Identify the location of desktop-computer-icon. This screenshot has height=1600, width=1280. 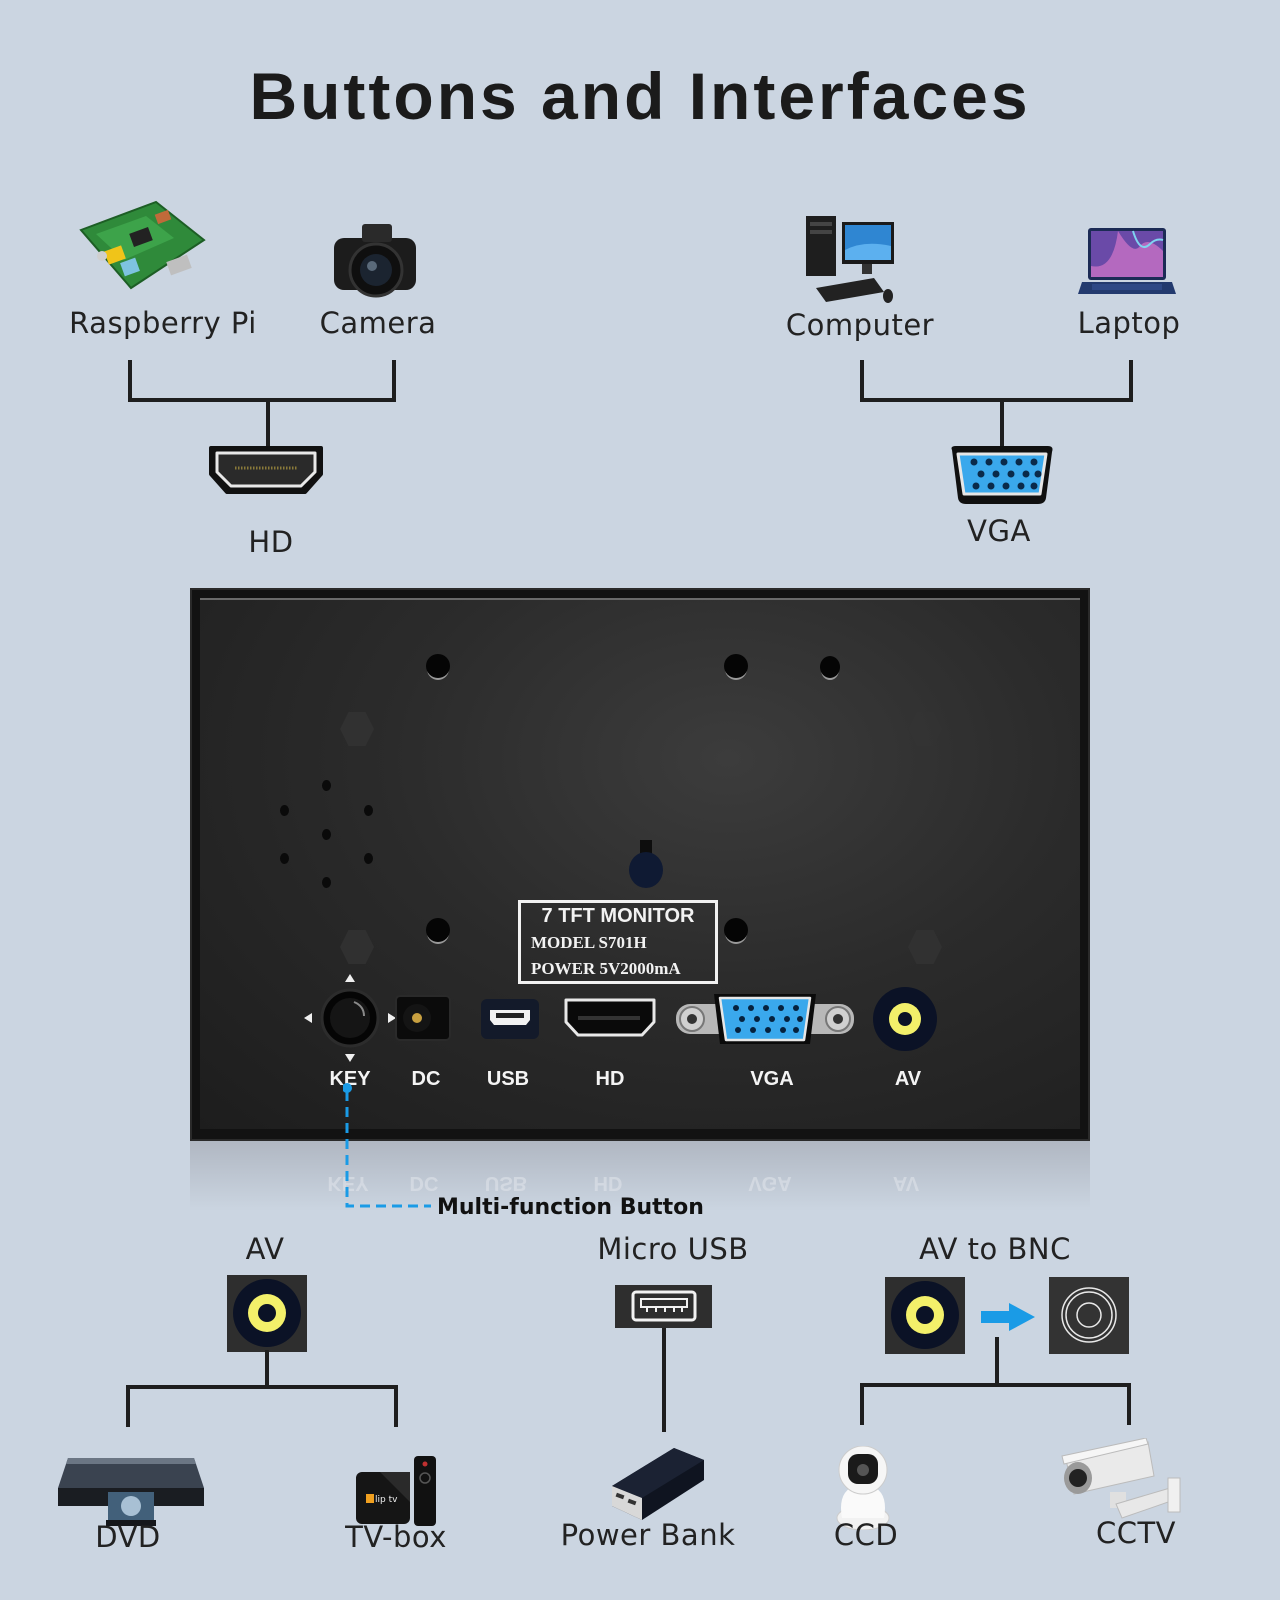
(850, 260).